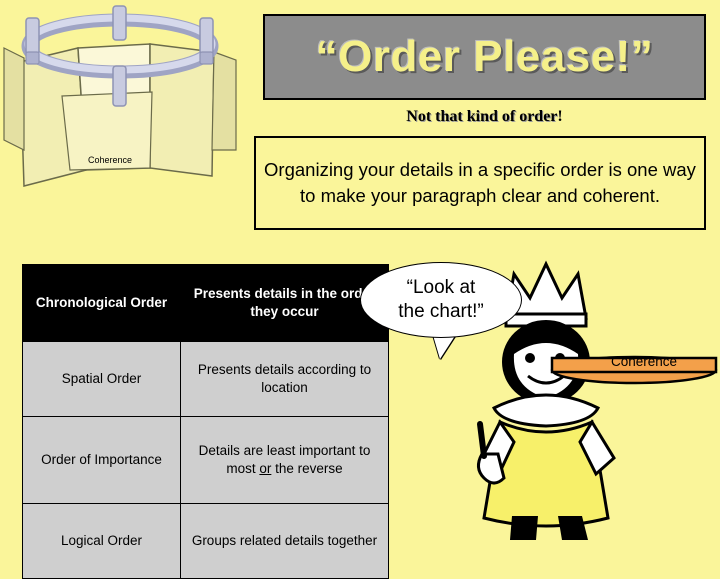 This screenshot has width=720, height=579. Describe the element at coordinates (644, 361) in the screenshot. I see `coherence-label-right: Coherence` at that location.